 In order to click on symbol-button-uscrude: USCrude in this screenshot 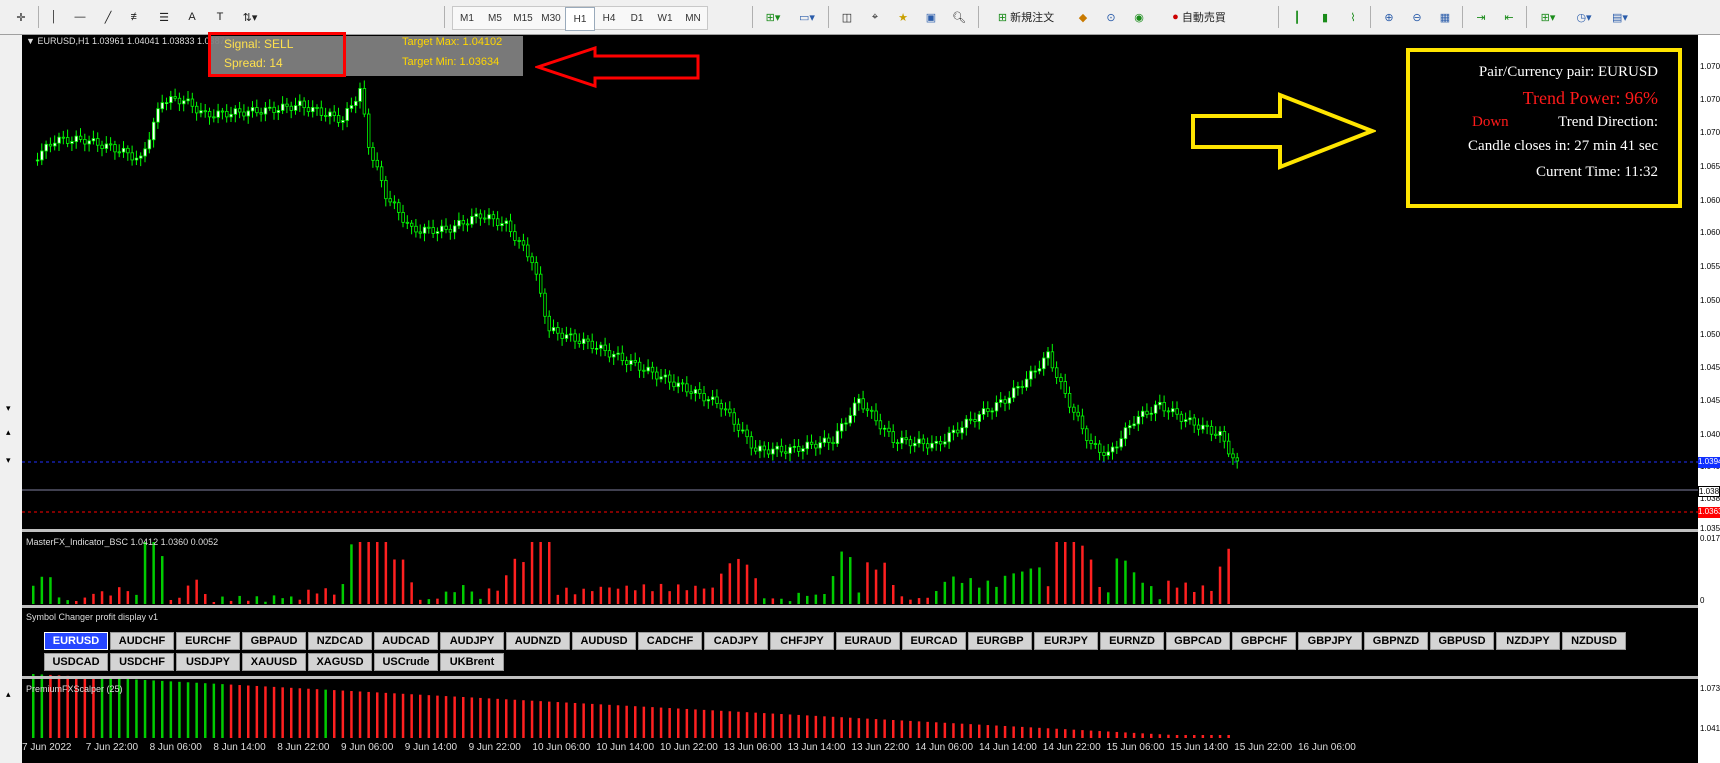, I will do `click(406, 662)`.